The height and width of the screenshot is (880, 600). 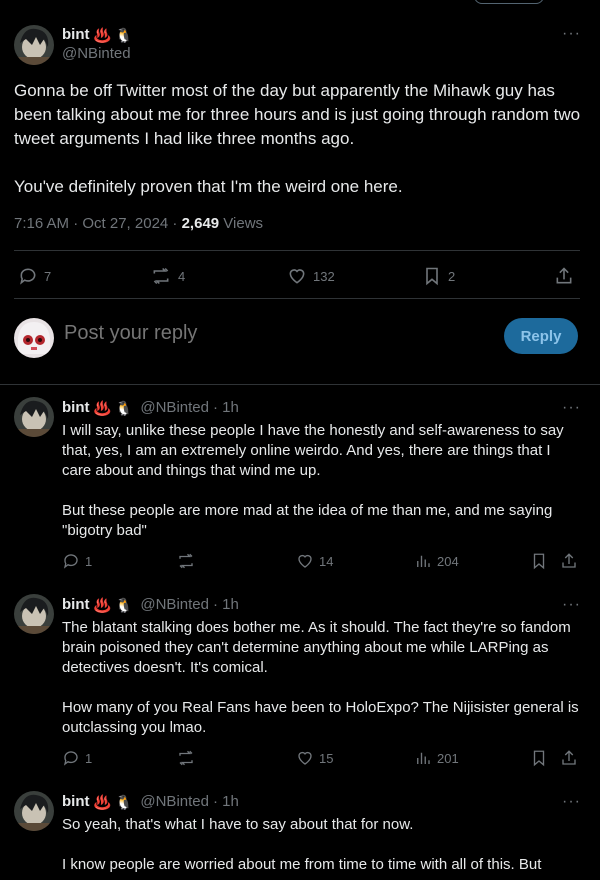 What do you see at coordinates (314, 561) in the screenshot?
I see `like-button: 14` at bounding box center [314, 561].